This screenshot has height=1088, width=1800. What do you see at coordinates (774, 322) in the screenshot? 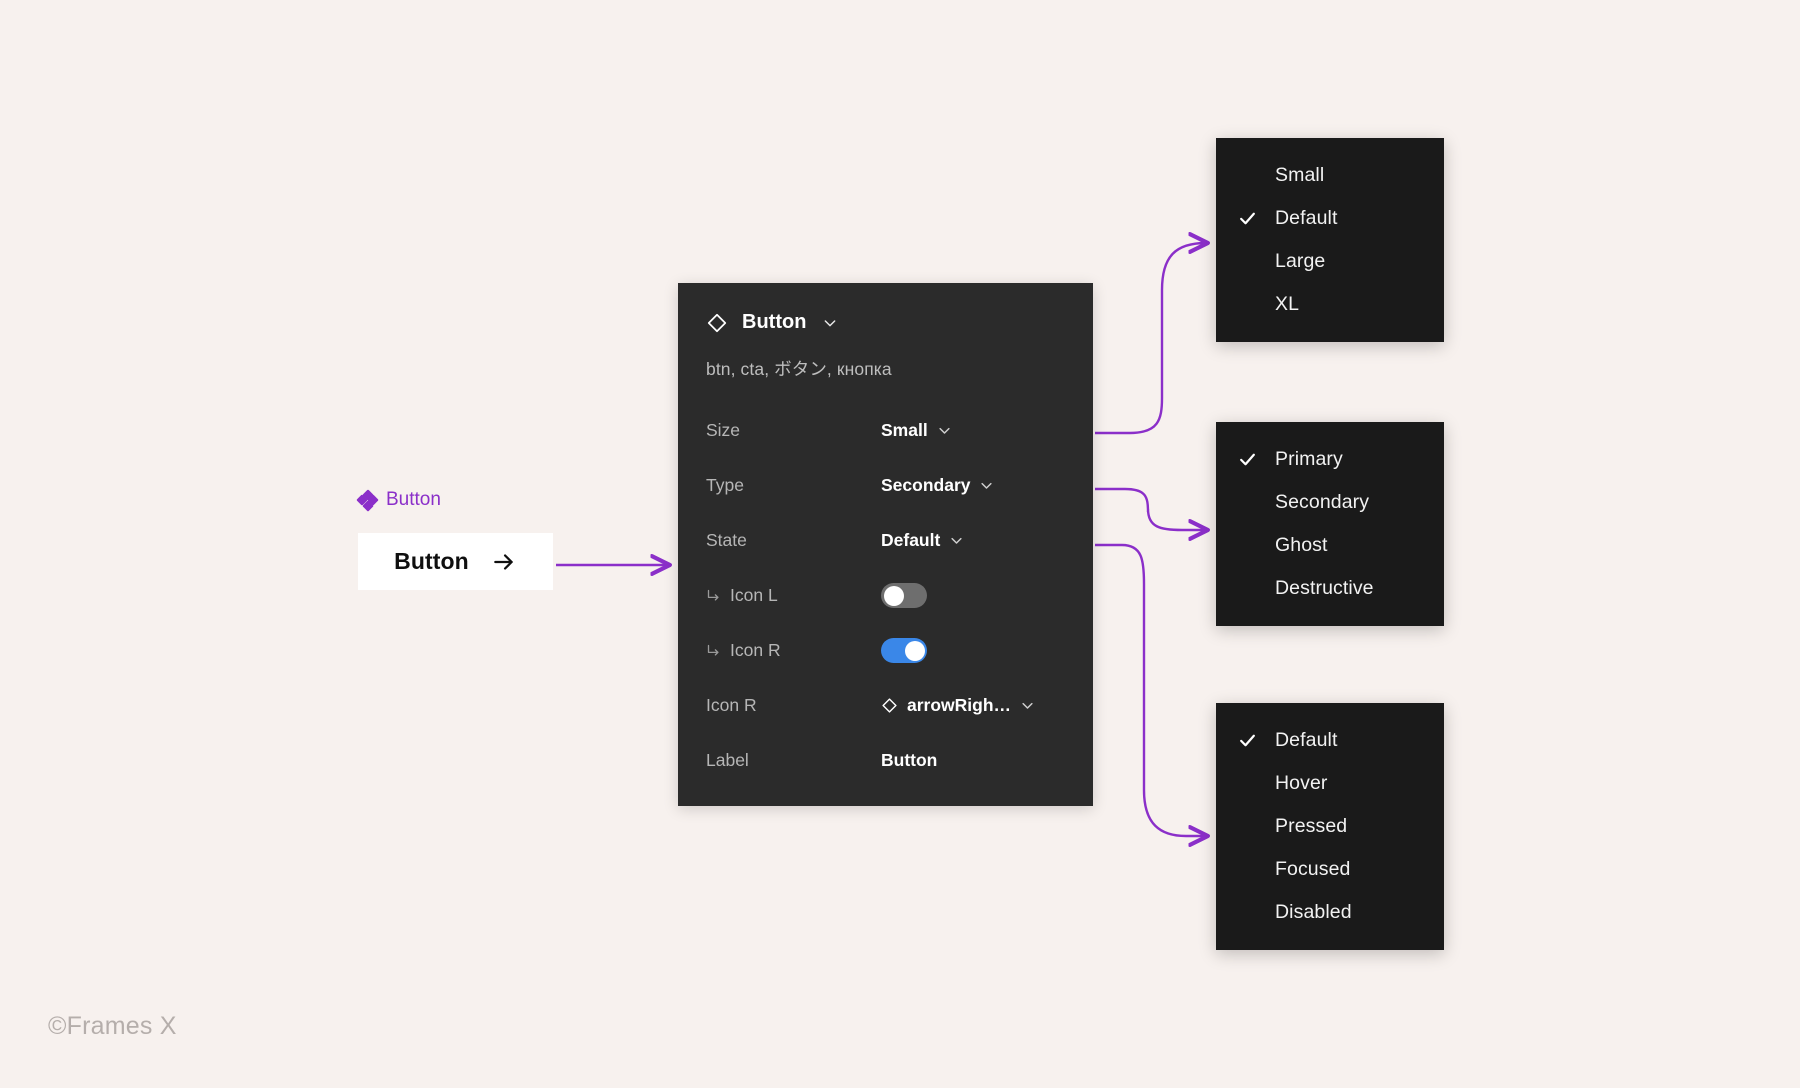
I see `panel-title: Button` at bounding box center [774, 322].